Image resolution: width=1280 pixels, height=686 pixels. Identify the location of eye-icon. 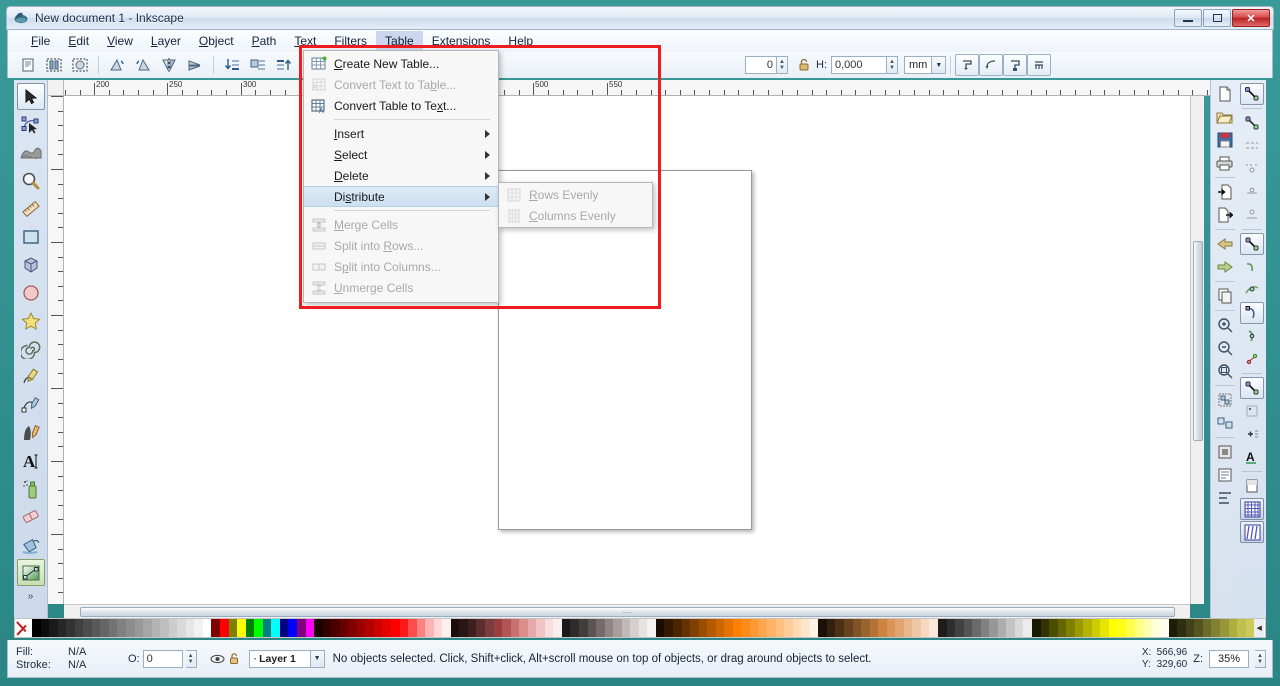
(218, 659).